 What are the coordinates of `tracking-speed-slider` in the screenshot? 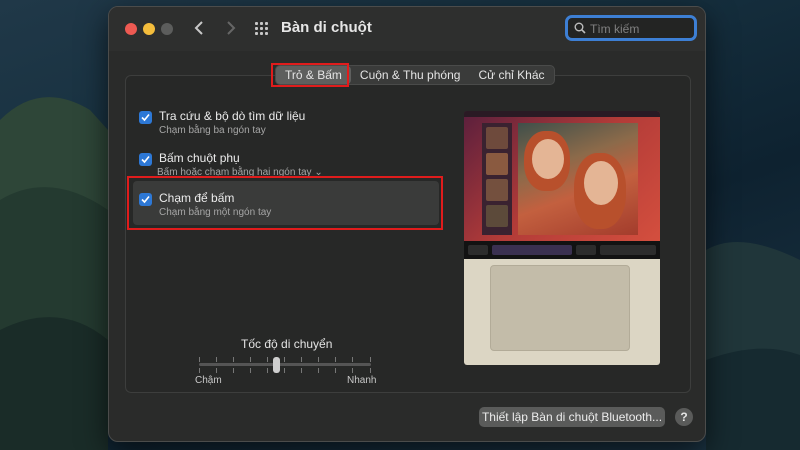 It's located at (285, 365).